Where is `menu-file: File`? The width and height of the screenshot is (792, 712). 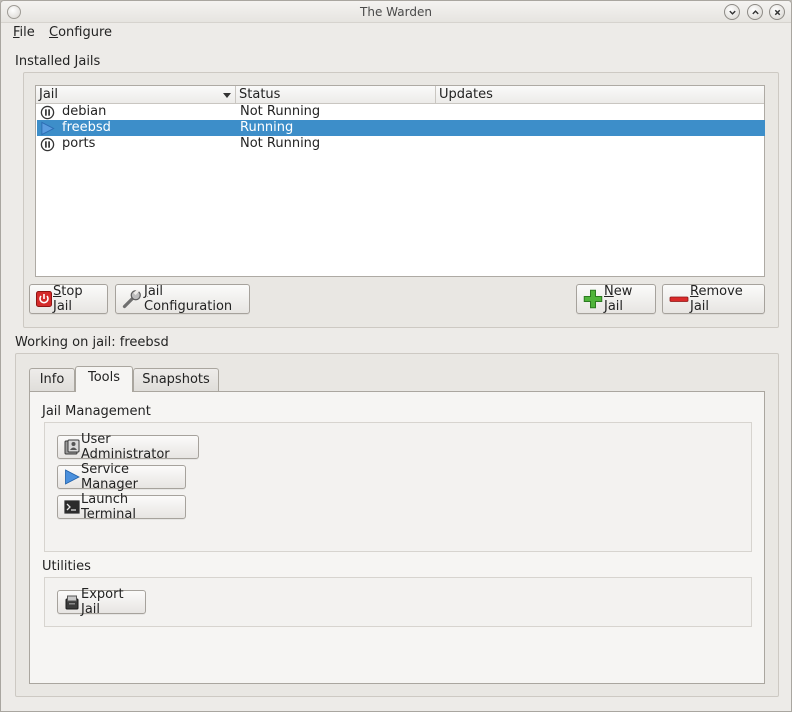
menu-file: File is located at coordinates (24, 32).